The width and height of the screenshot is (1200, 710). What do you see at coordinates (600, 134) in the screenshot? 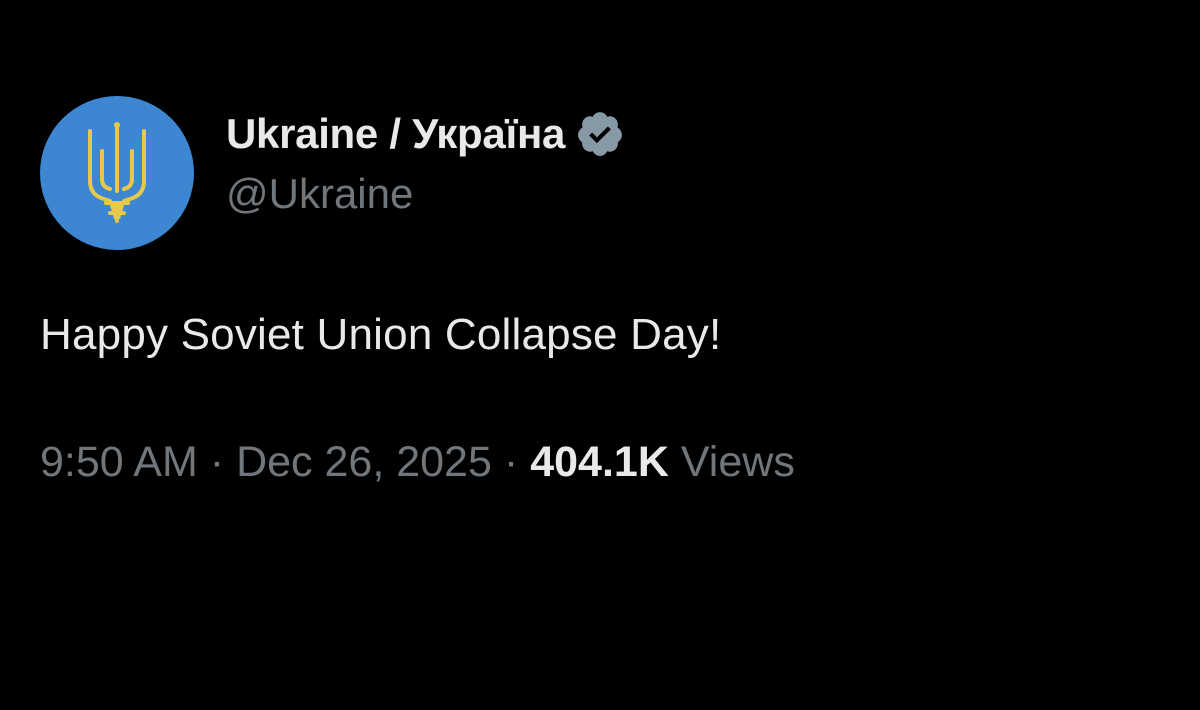
I see `verified-badge-icon` at bounding box center [600, 134].